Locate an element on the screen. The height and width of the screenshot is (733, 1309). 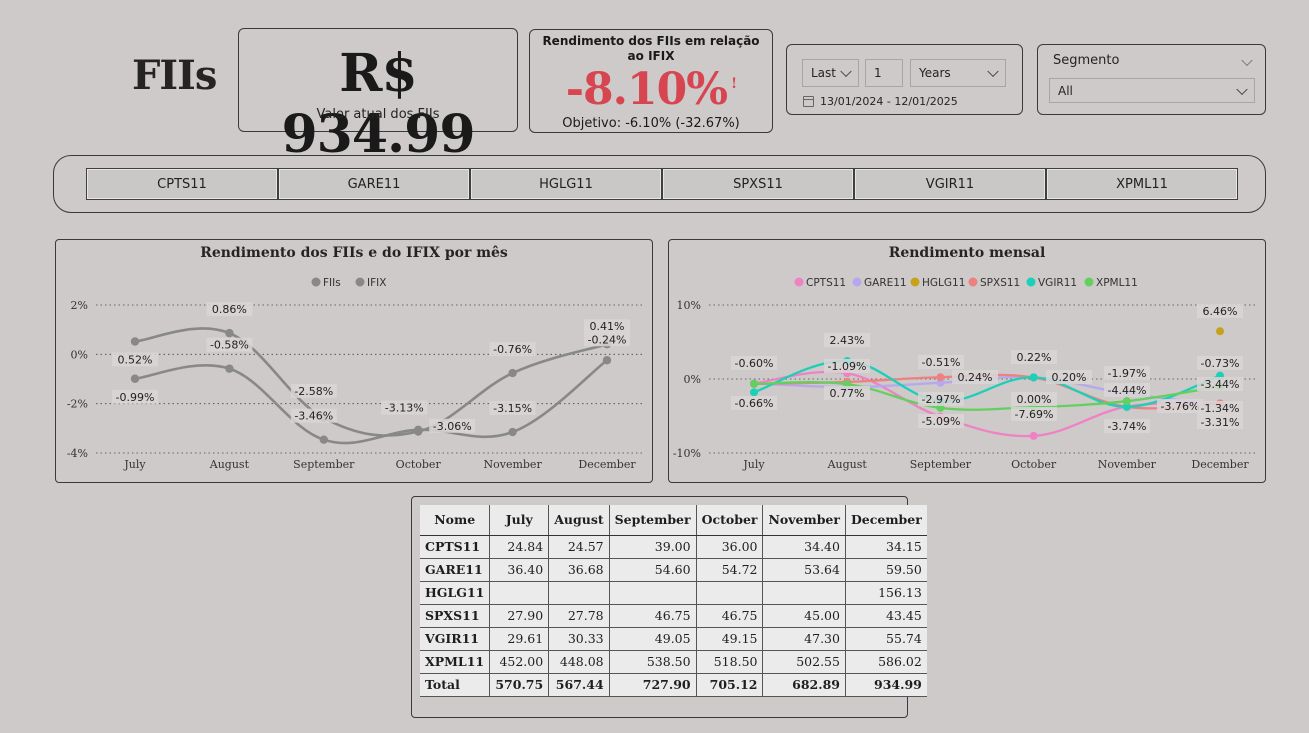
value-cell: 934.99 is located at coordinates (886, 684).